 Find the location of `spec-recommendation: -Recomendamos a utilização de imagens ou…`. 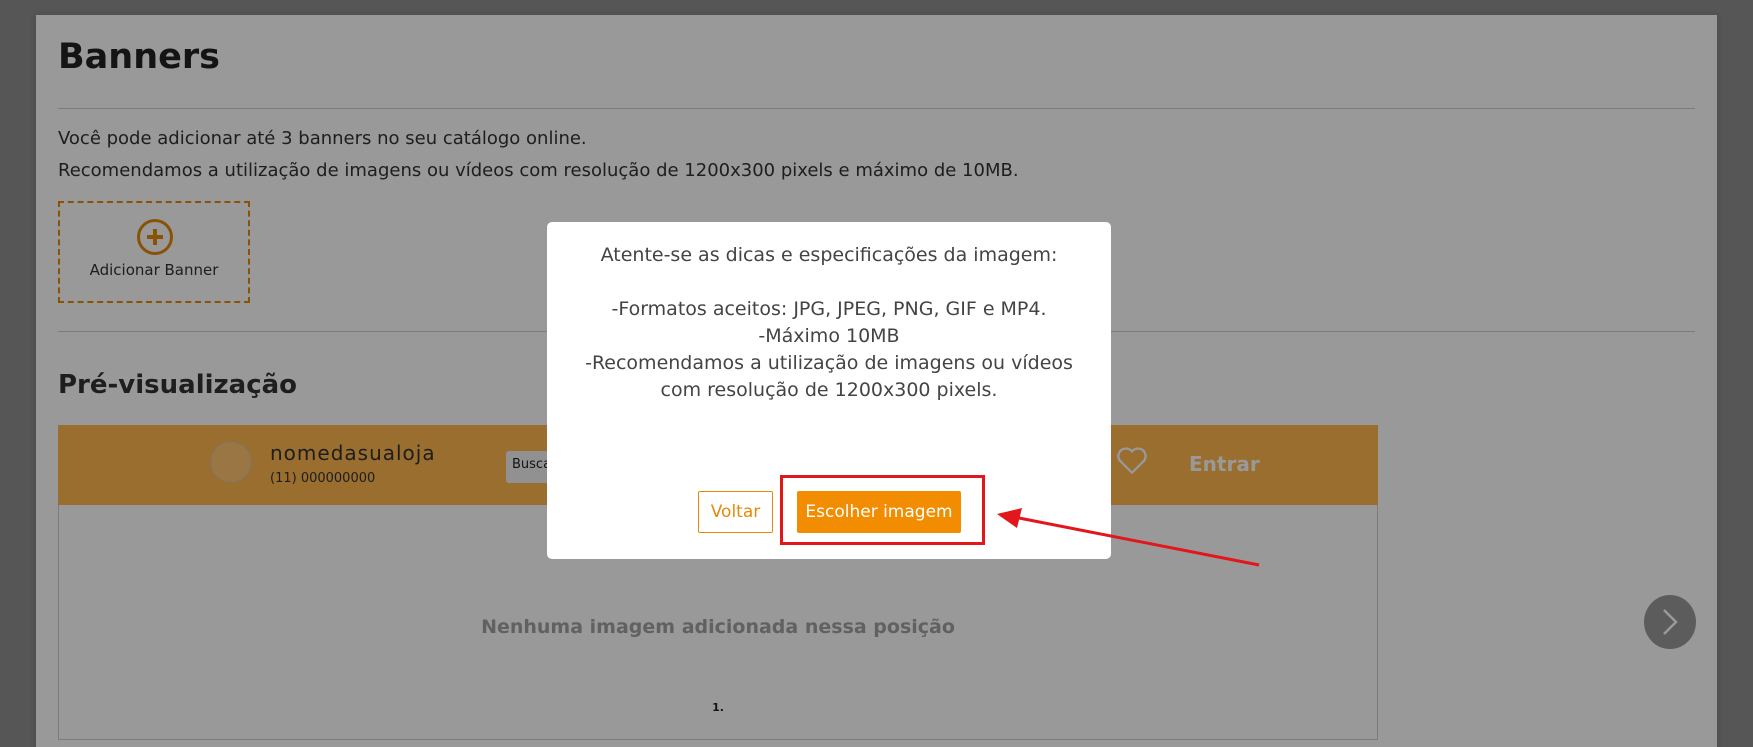

spec-recommendation: -Recomendamos a utilização de imagens ou… is located at coordinates (829, 376).